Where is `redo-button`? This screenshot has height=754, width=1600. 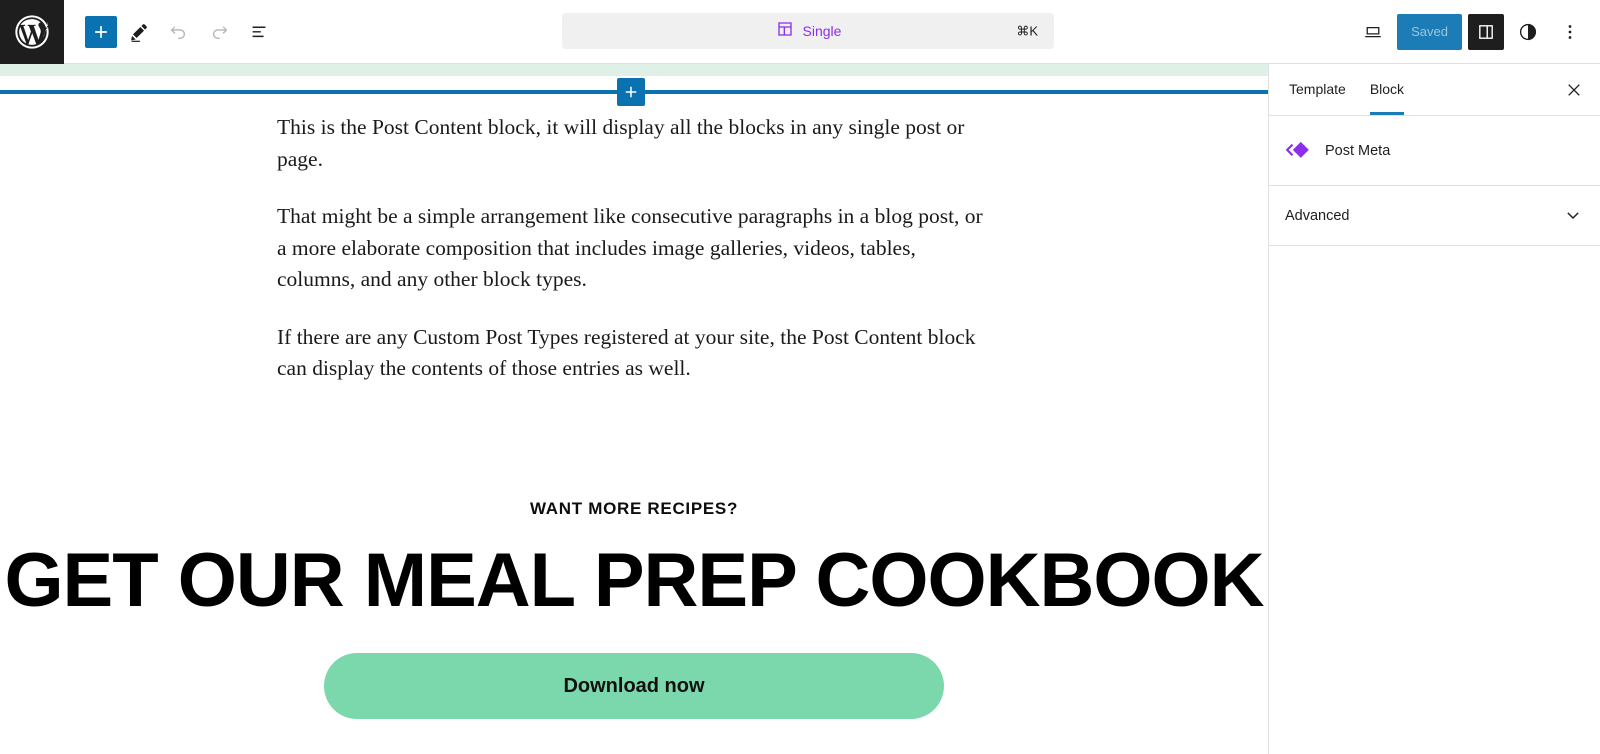 redo-button is located at coordinates (219, 32).